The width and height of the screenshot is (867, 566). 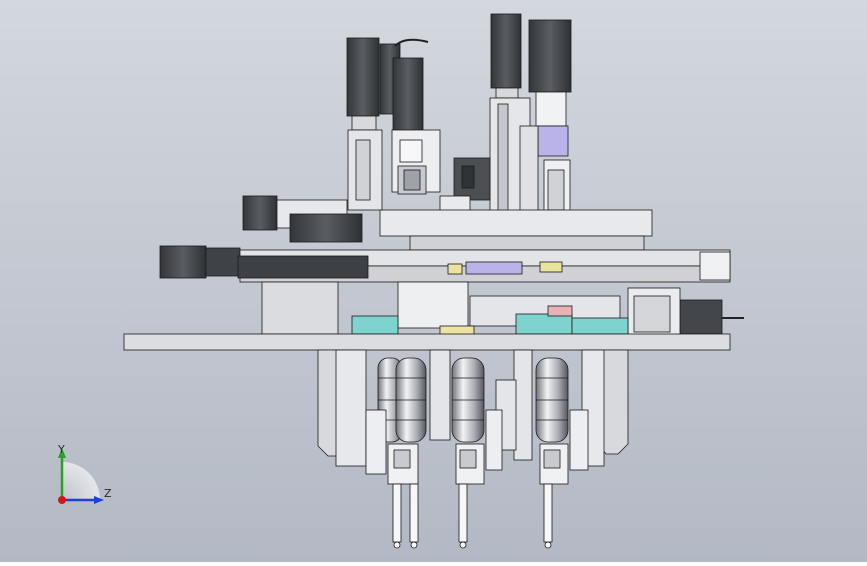 I want to click on x-axis-dot, so click(x=62, y=500).